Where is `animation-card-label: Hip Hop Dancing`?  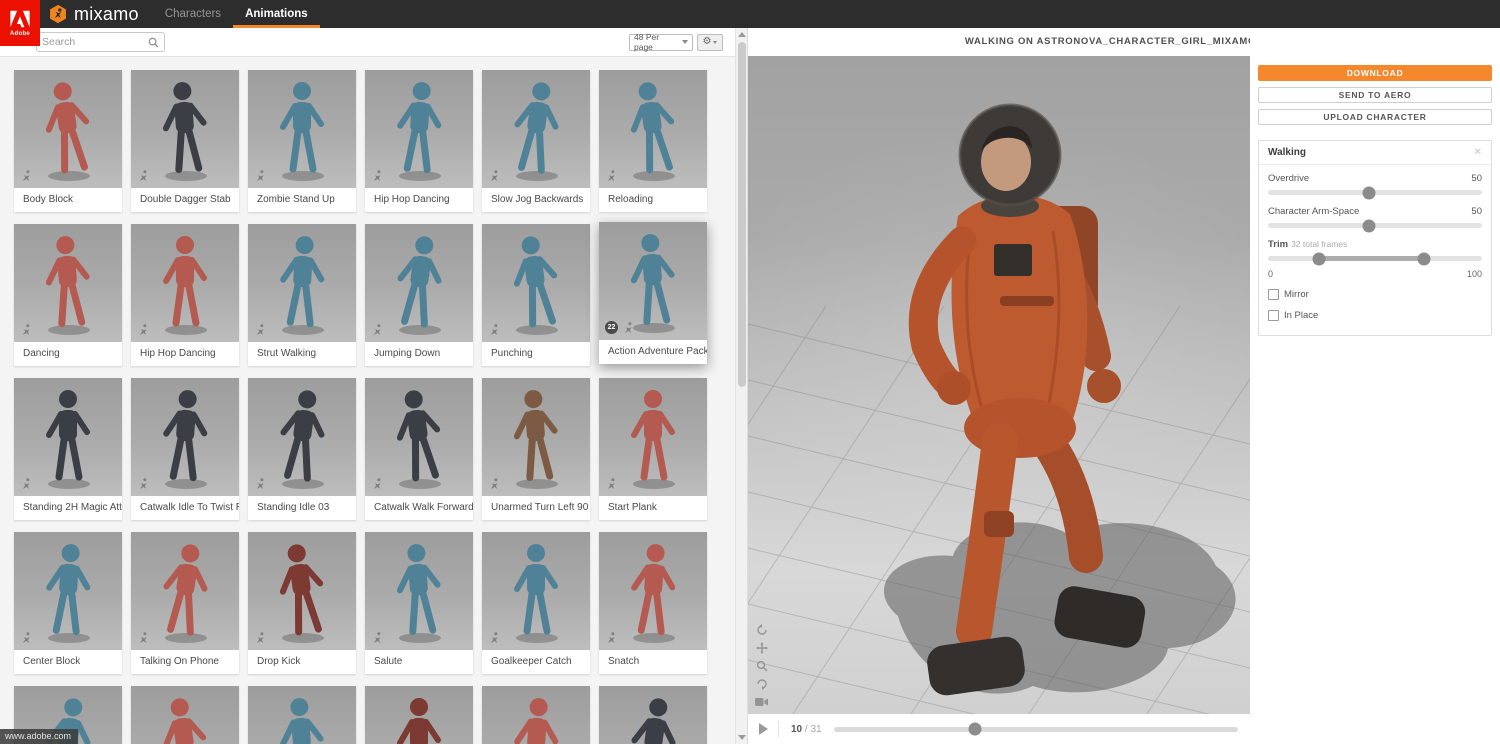 animation-card-label: Hip Hop Dancing is located at coordinates (419, 200).